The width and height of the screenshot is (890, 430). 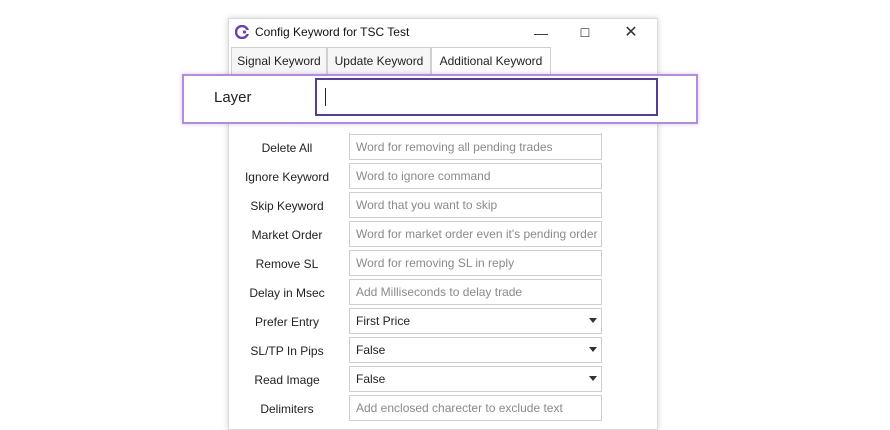 What do you see at coordinates (486, 97) in the screenshot?
I see `layer-input` at bounding box center [486, 97].